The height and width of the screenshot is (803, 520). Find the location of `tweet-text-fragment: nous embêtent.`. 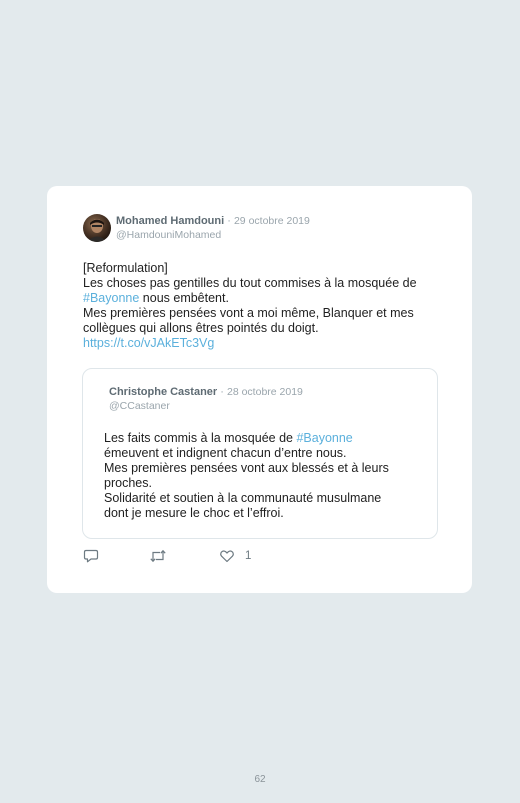

tweet-text-fragment: nous embêtent. is located at coordinates (184, 298).